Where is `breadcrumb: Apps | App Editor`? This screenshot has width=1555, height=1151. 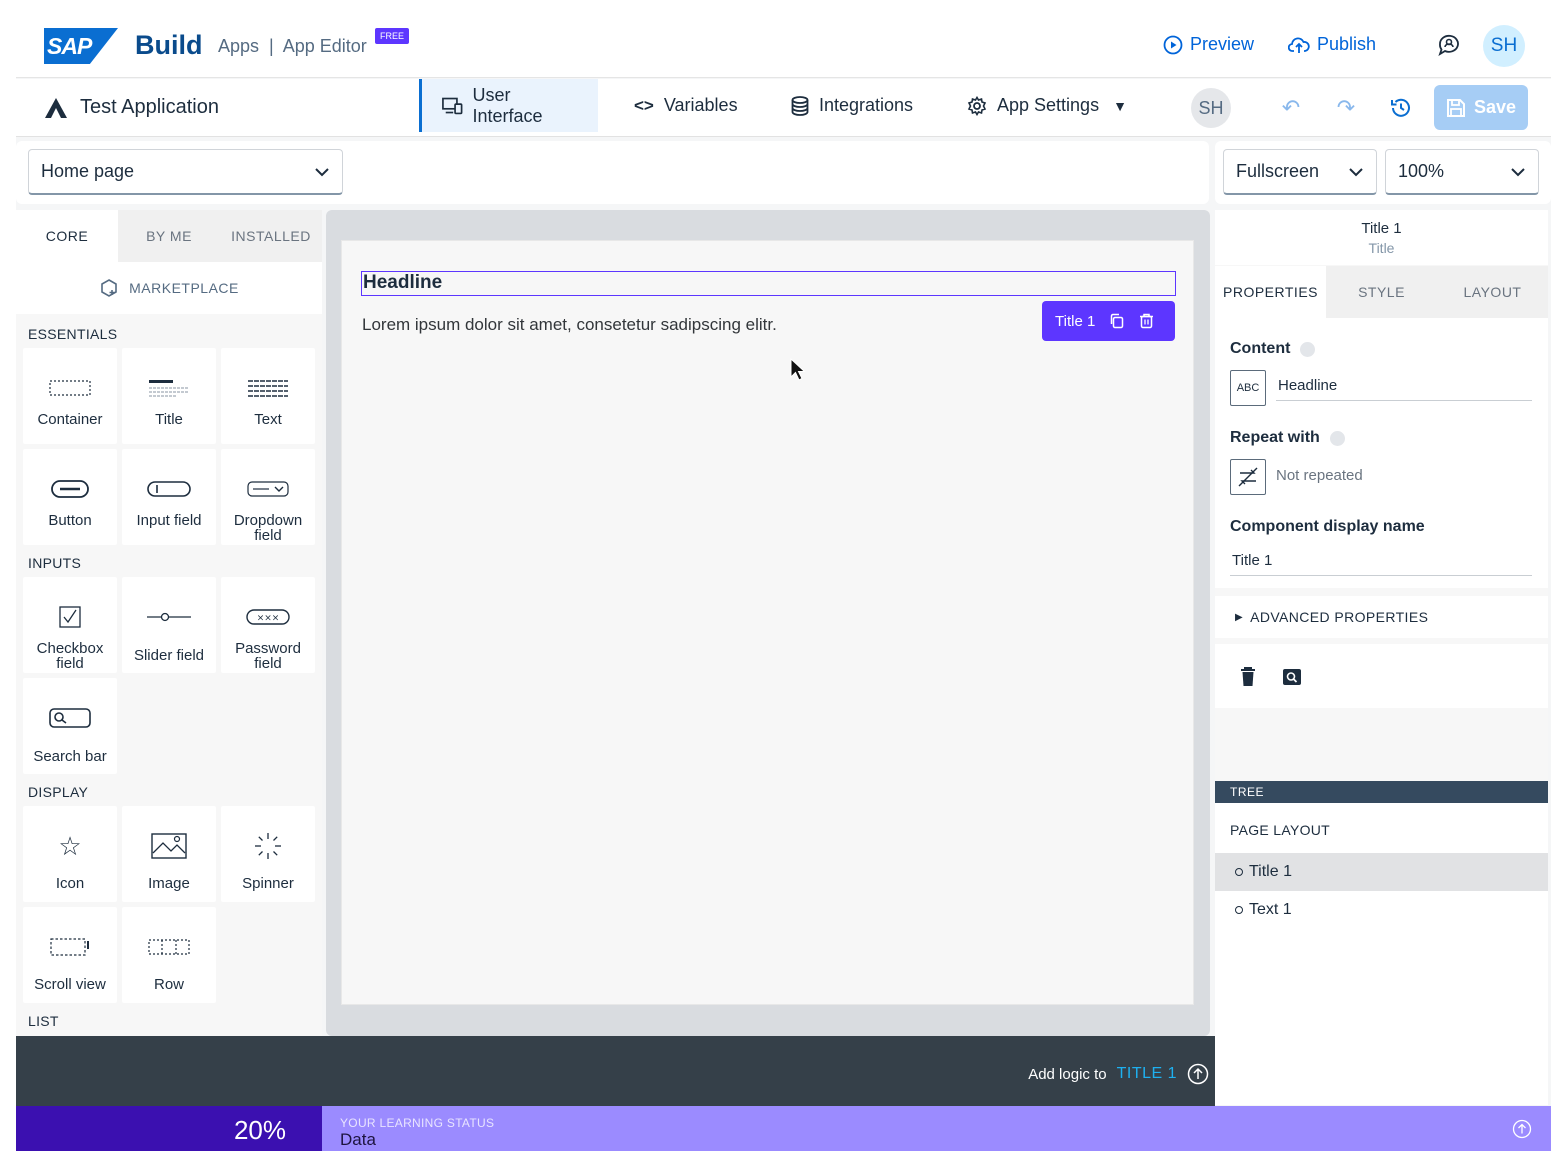 breadcrumb: Apps | App Editor is located at coordinates (292, 46).